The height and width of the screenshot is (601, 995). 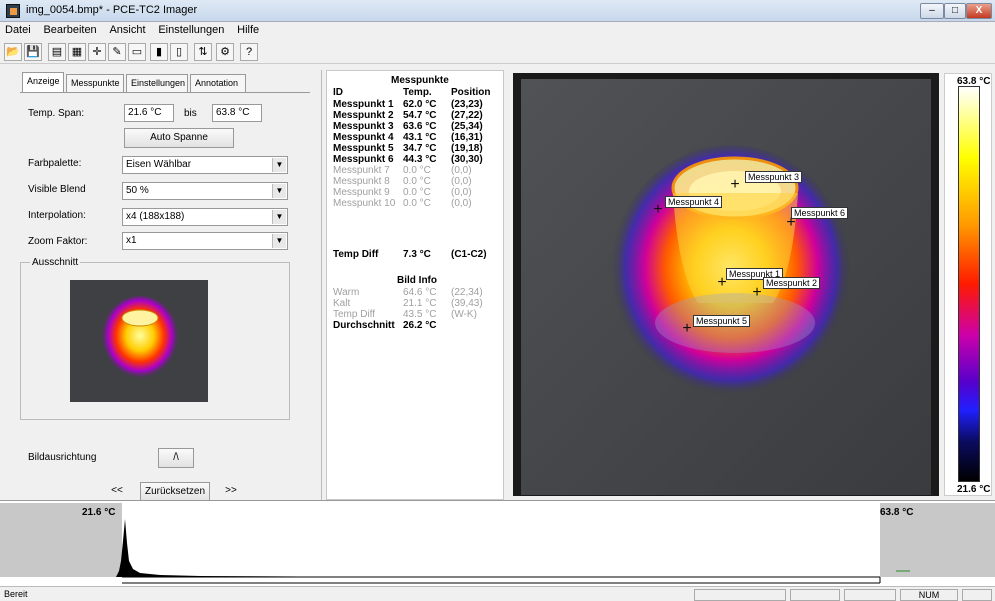 I want to click on tab-anzeige: Anzeige, so click(x=43, y=82).